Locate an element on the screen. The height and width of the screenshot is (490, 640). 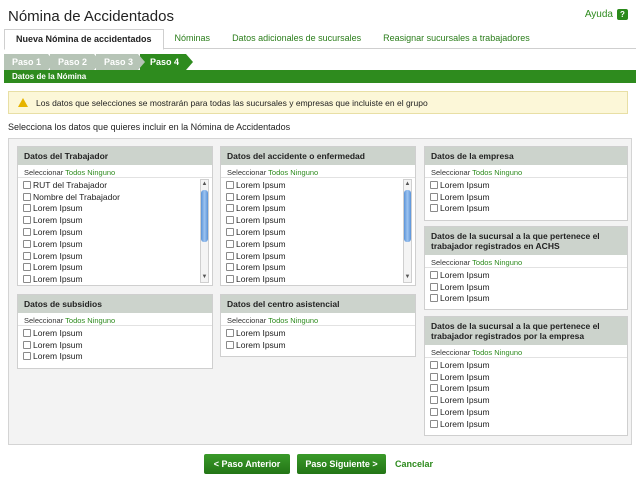
tab-datos-adicionales: Datos adicionales de sucursales is located at coordinates (296, 39).